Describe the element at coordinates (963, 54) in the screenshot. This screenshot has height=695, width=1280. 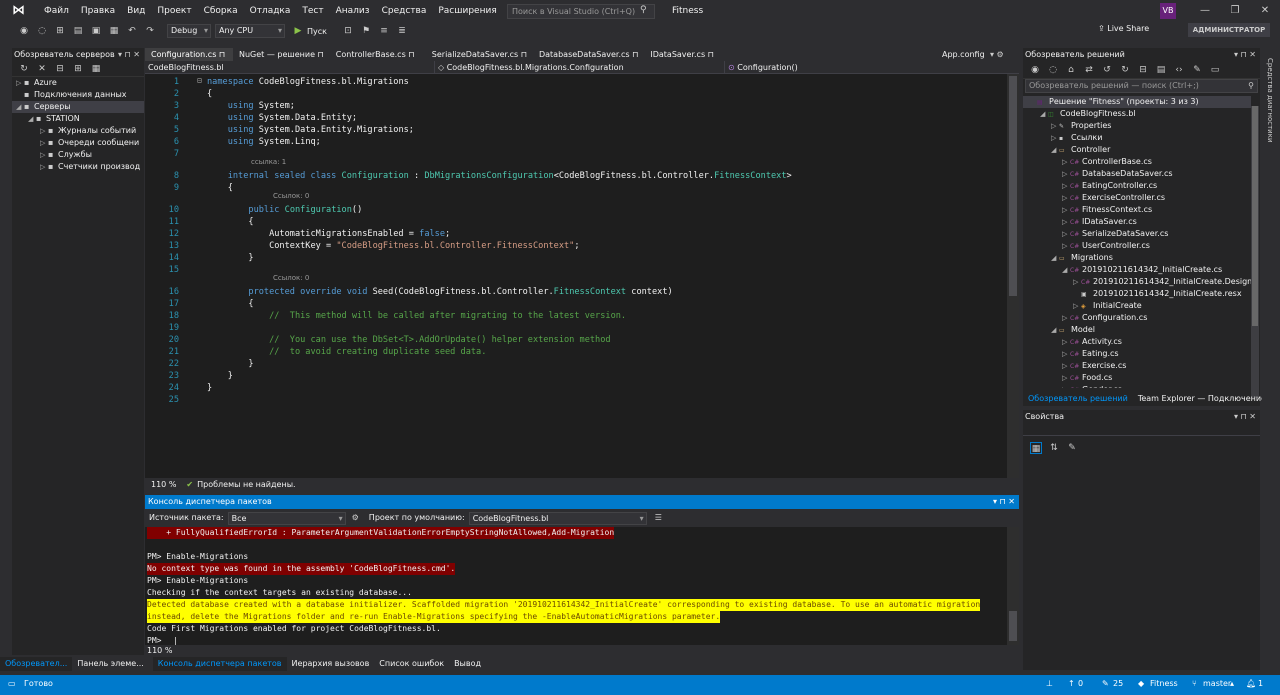
I see `tab-app-config: App.config` at that location.